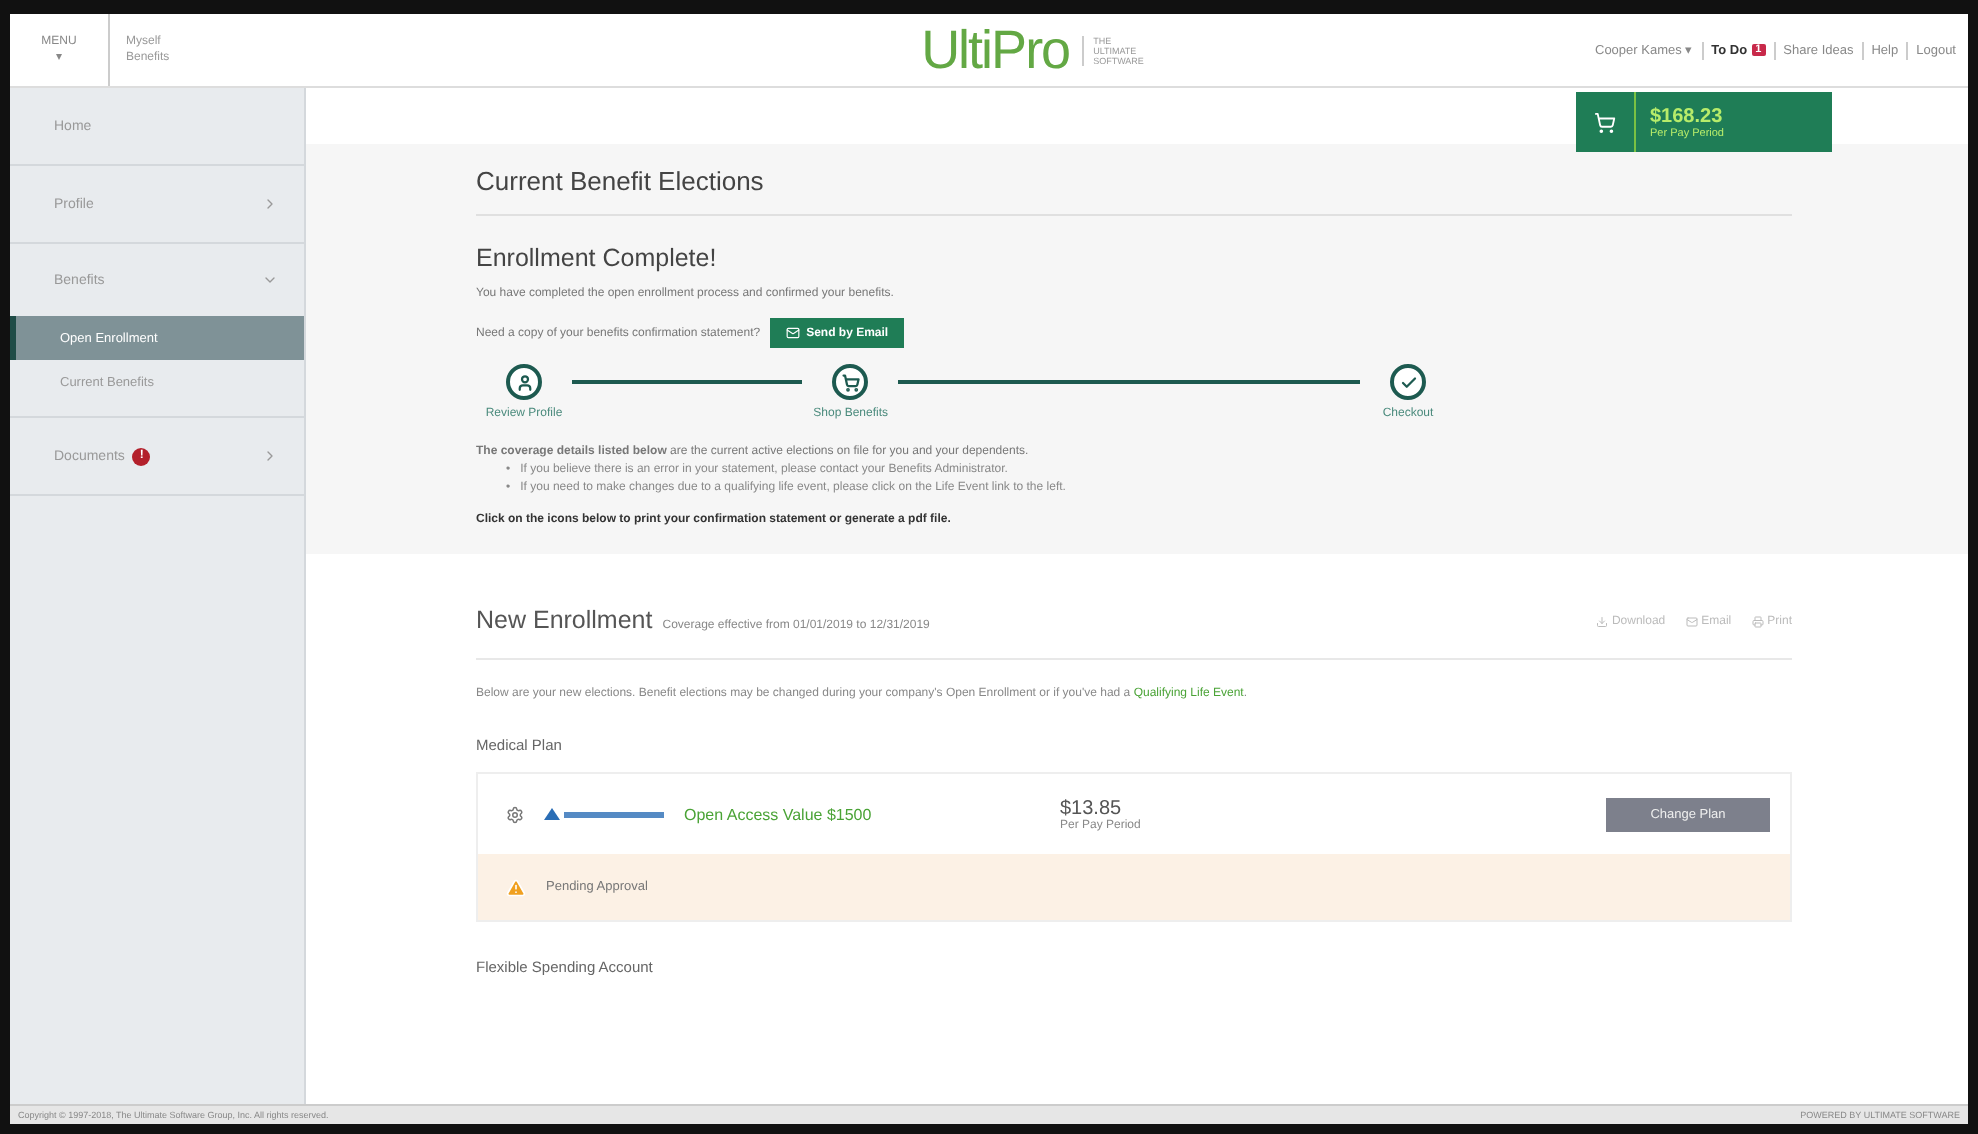  Describe the element at coordinates (1092, 808) in the screenshot. I see `plan-price: $13.85` at that location.